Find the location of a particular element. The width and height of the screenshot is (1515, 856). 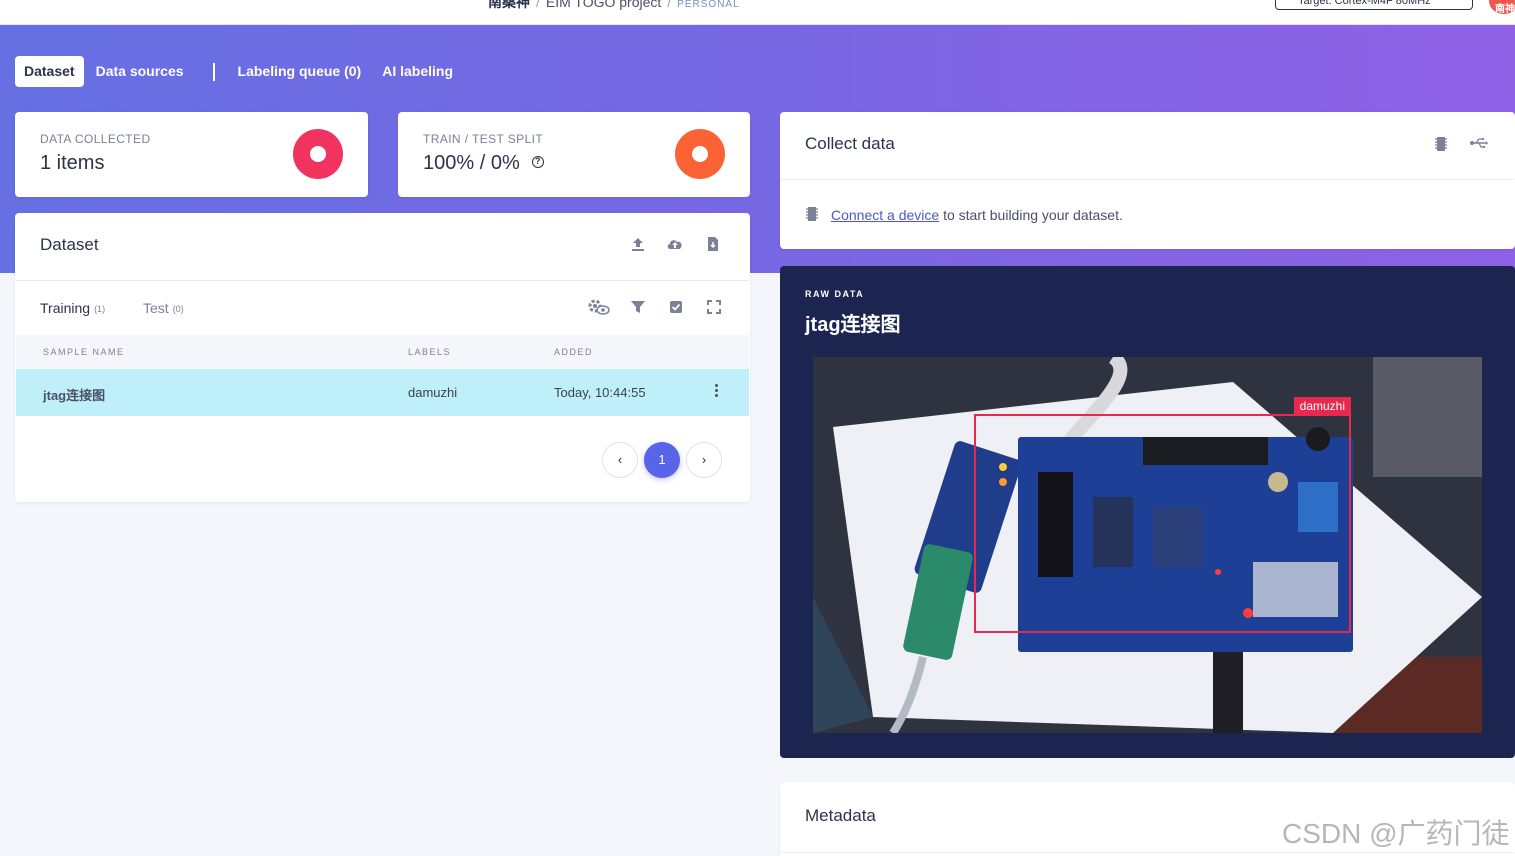

train-test-split-label: TRAIN / TEST SPLIT is located at coordinates (483, 139).